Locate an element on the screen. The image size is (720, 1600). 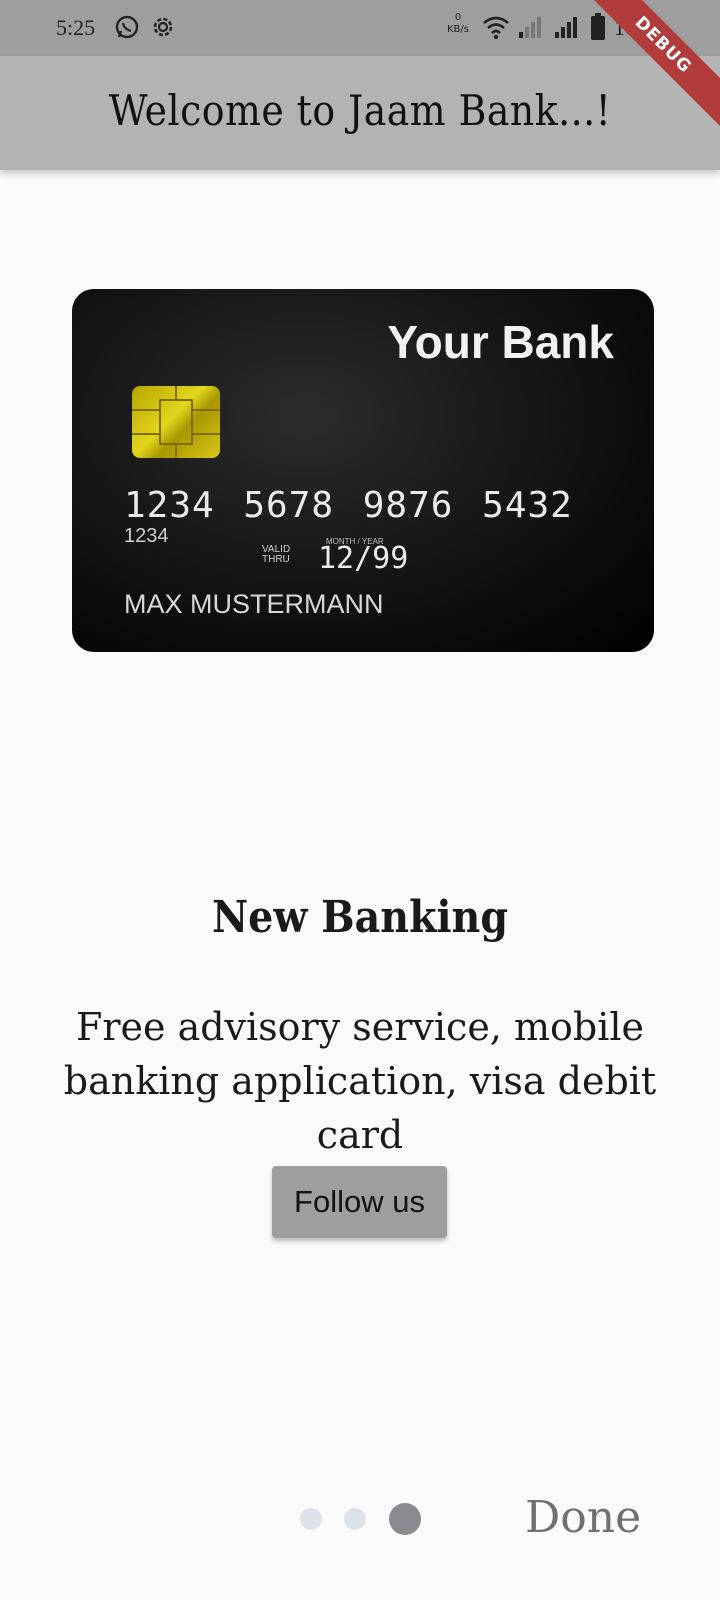
battery-icon is located at coordinates (598, 30).